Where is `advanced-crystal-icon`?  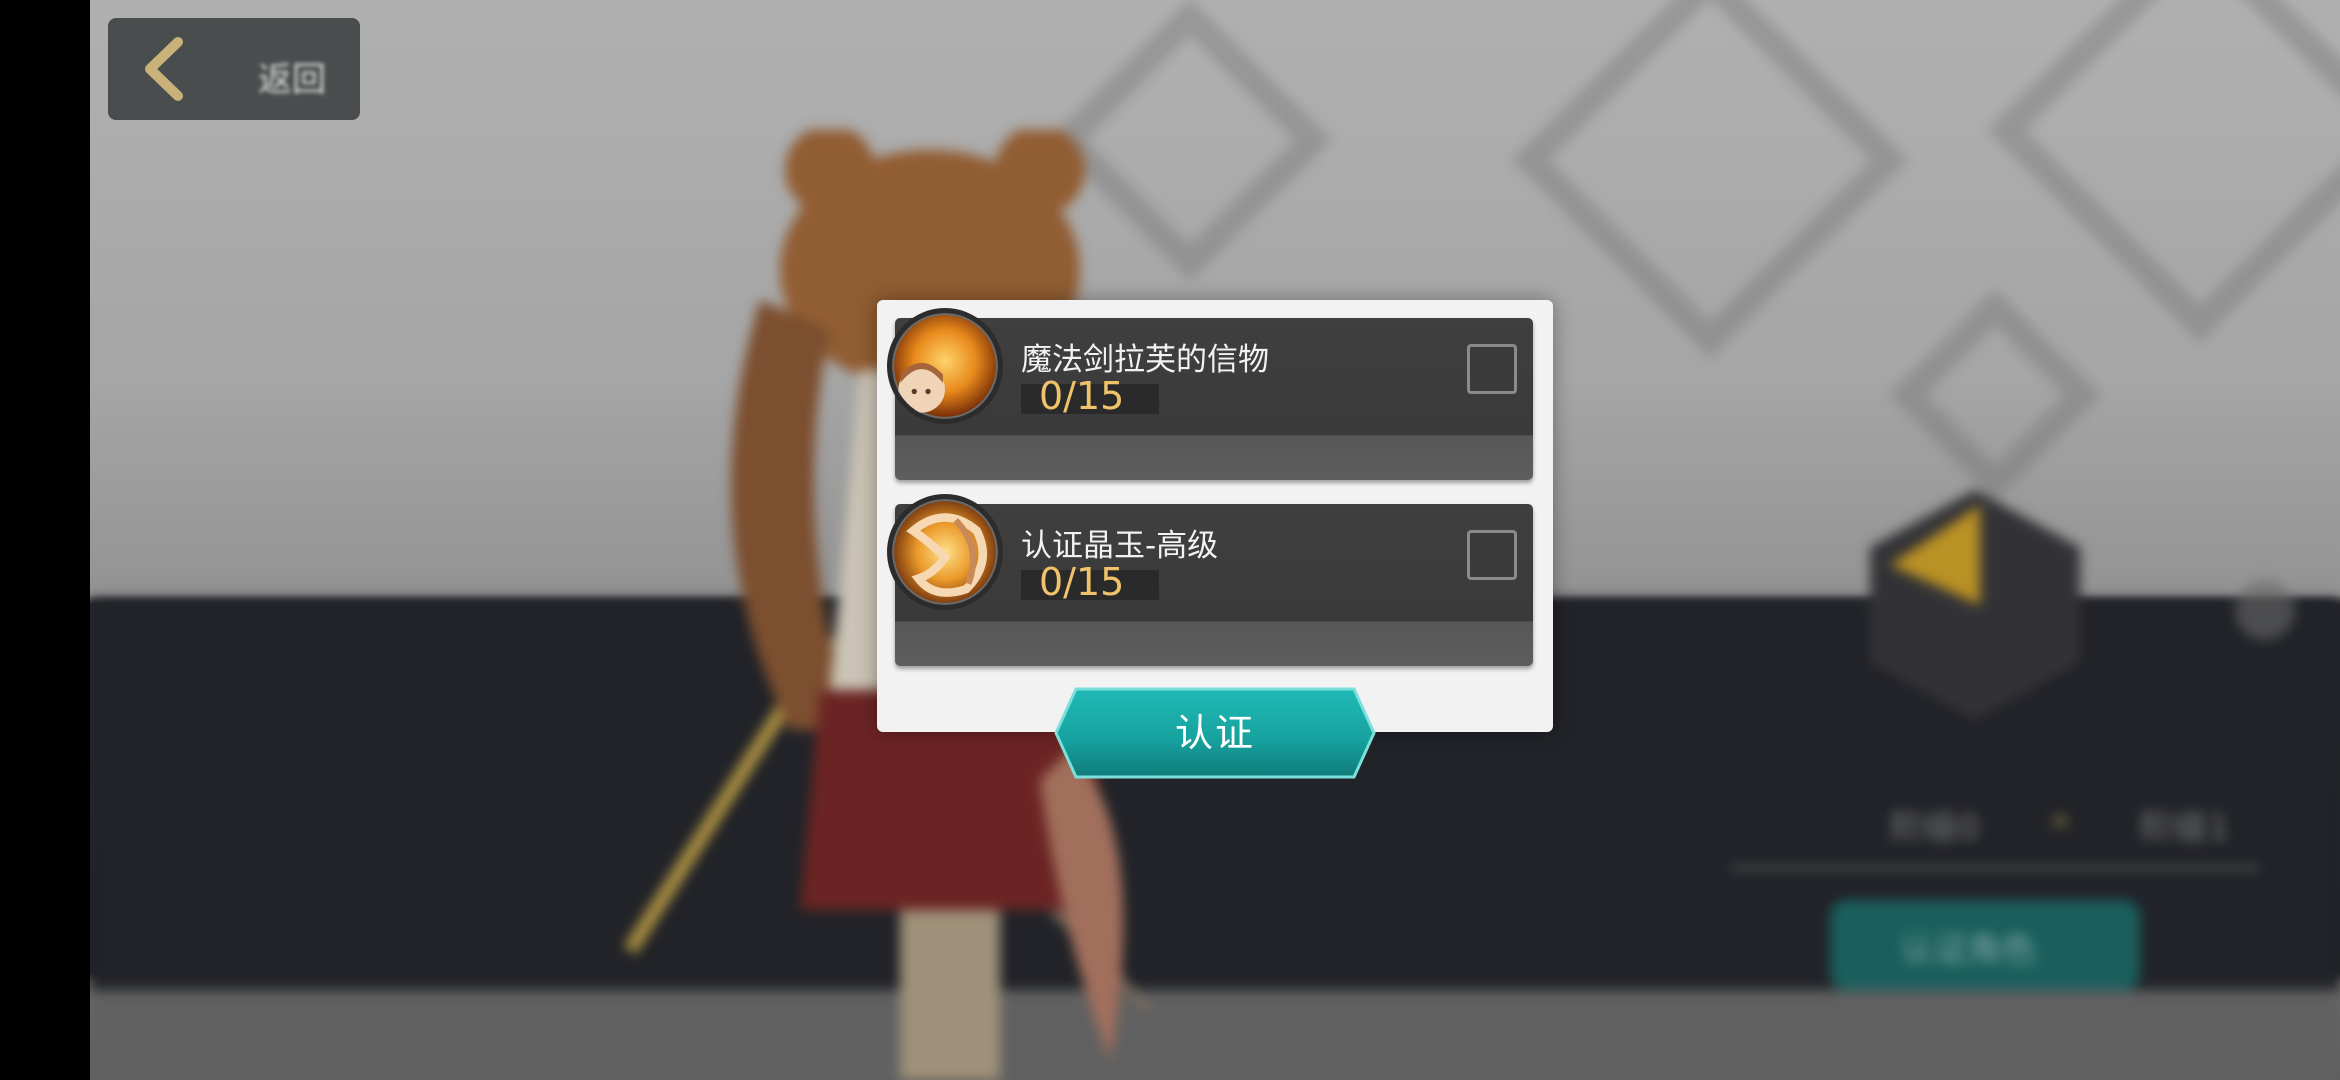 advanced-crystal-icon is located at coordinates (945, 552).